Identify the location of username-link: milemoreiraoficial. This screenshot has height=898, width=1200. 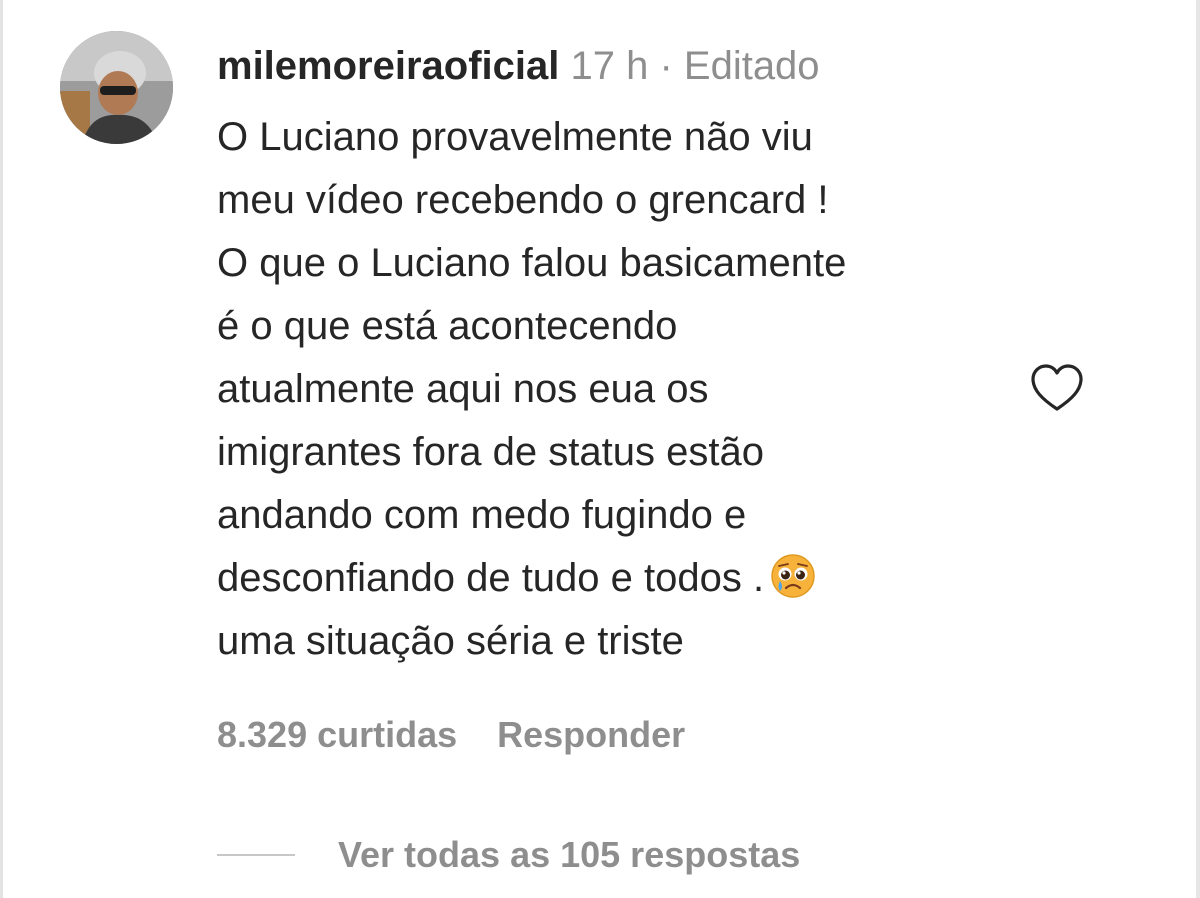
(388, 66).